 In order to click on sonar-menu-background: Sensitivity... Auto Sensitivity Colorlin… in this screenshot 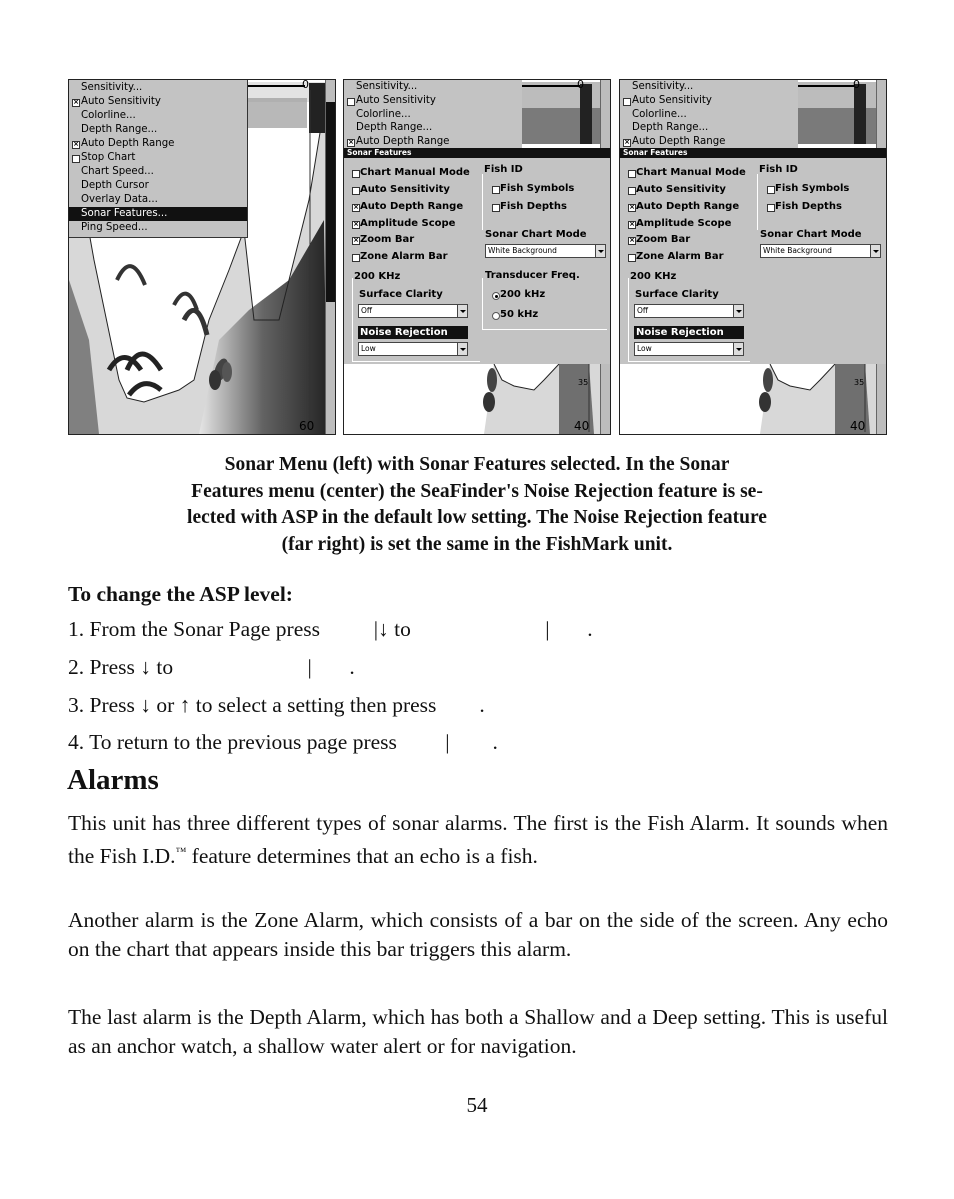, I will do `click(709, 114)`.